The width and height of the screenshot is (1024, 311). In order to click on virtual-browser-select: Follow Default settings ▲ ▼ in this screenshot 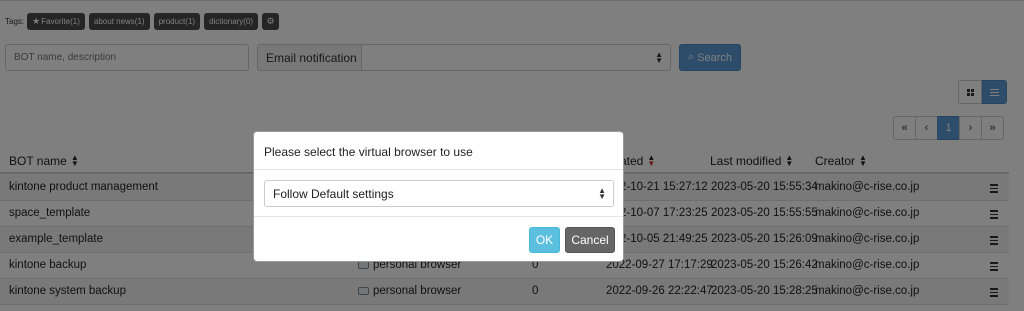, I will do `click(439, 193)`.